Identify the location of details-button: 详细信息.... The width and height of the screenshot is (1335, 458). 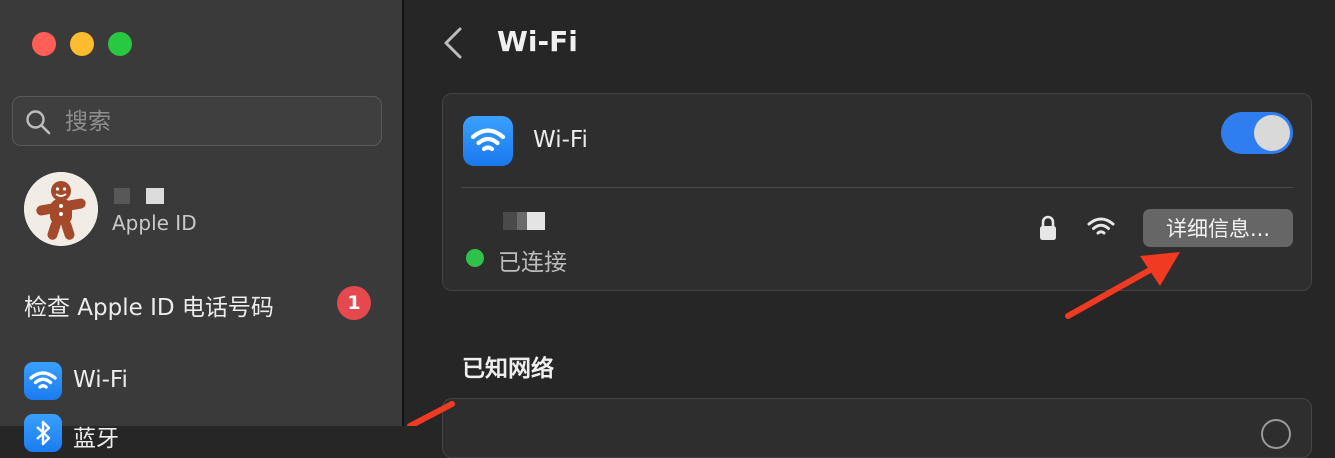
(1218, 228).